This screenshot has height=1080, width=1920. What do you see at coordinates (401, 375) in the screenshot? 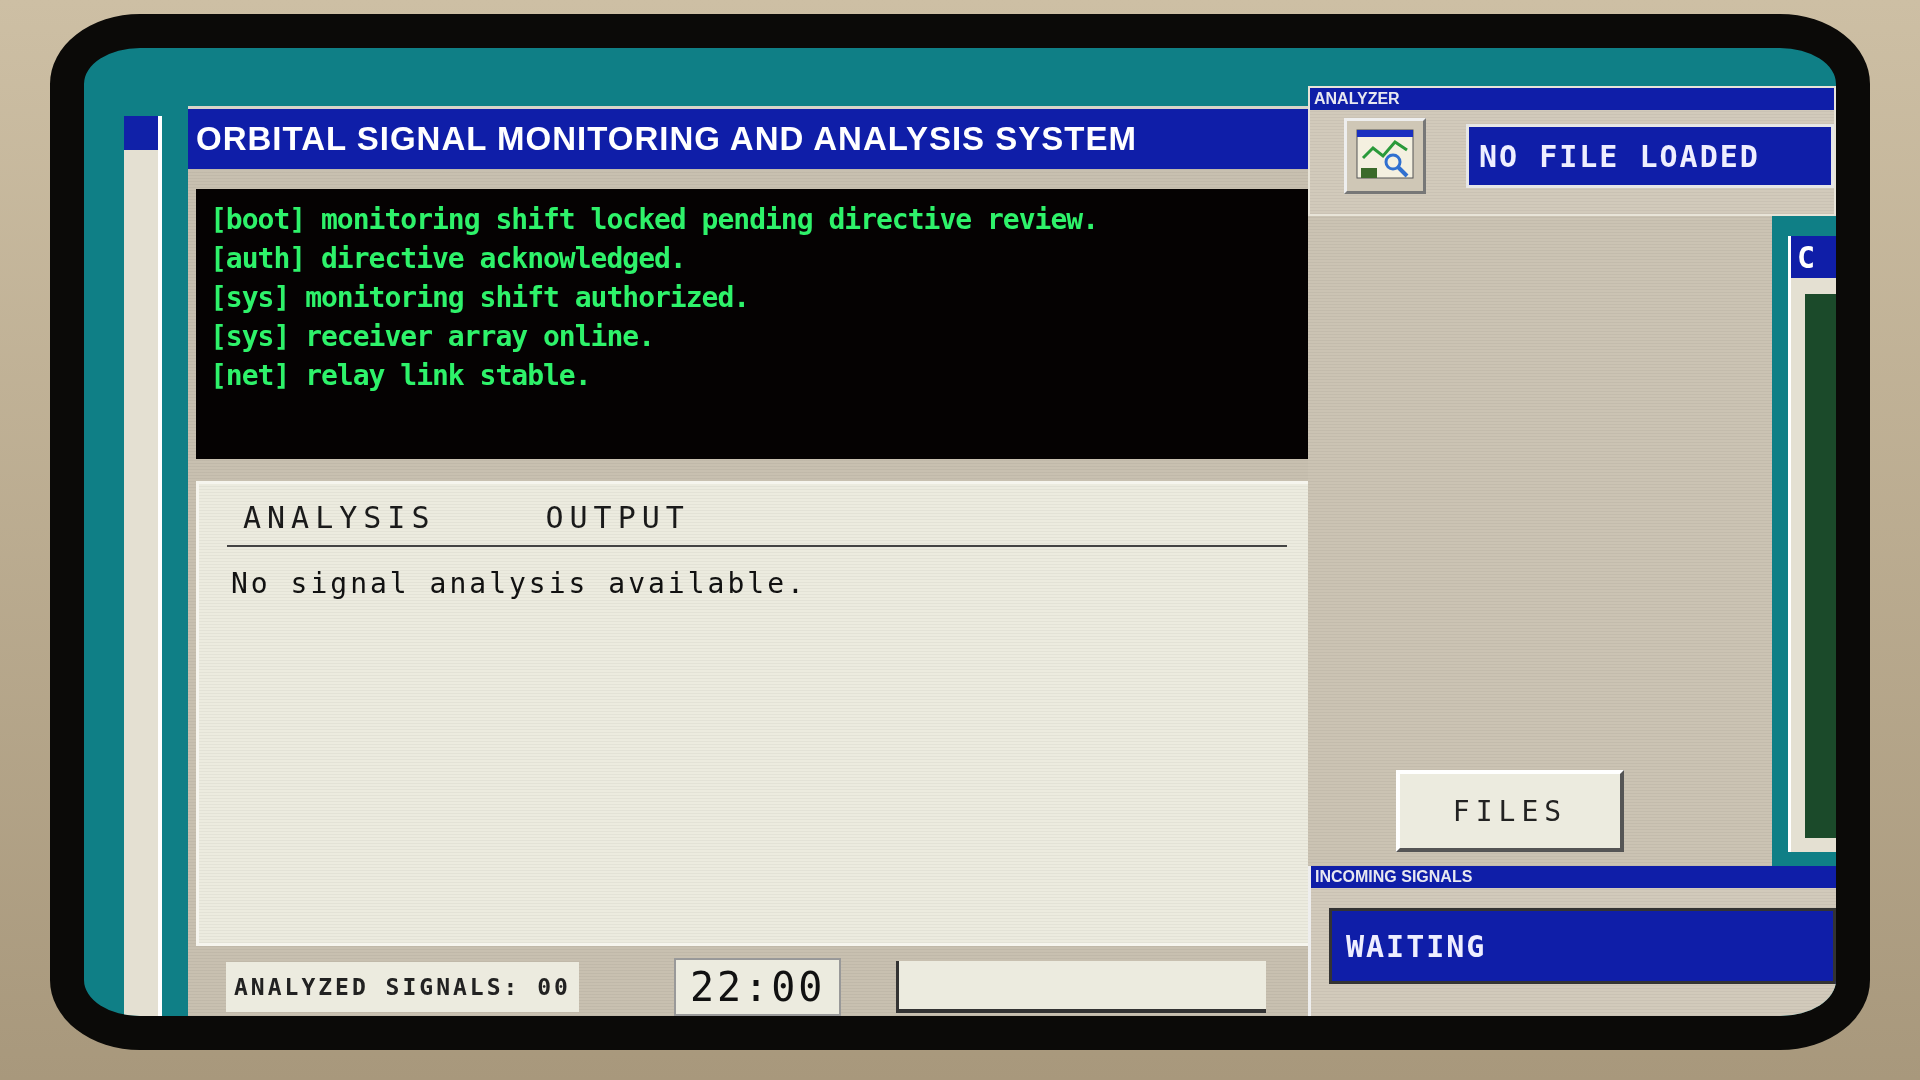
I see `console-line: [net] relay link stable.` at bounding box center [401, 375].